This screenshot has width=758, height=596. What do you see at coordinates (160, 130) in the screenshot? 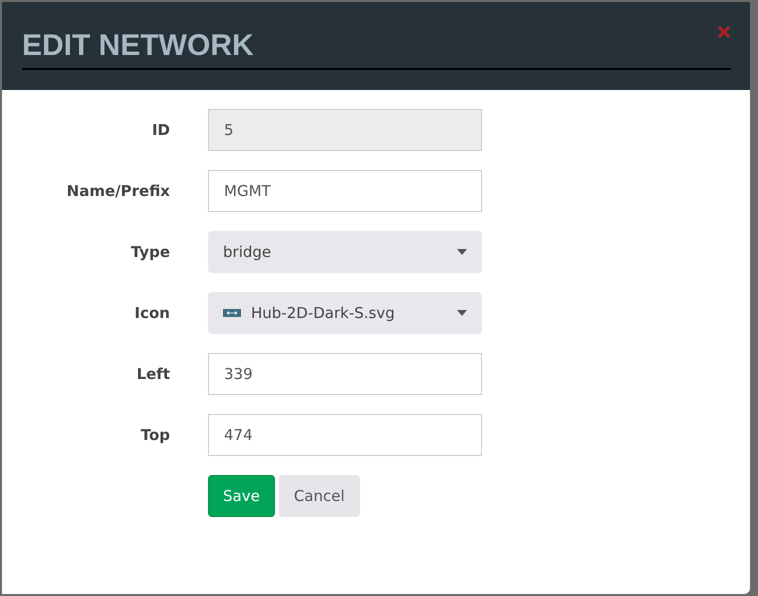
I see `field-label: ID` at bounding box center [160, 130].